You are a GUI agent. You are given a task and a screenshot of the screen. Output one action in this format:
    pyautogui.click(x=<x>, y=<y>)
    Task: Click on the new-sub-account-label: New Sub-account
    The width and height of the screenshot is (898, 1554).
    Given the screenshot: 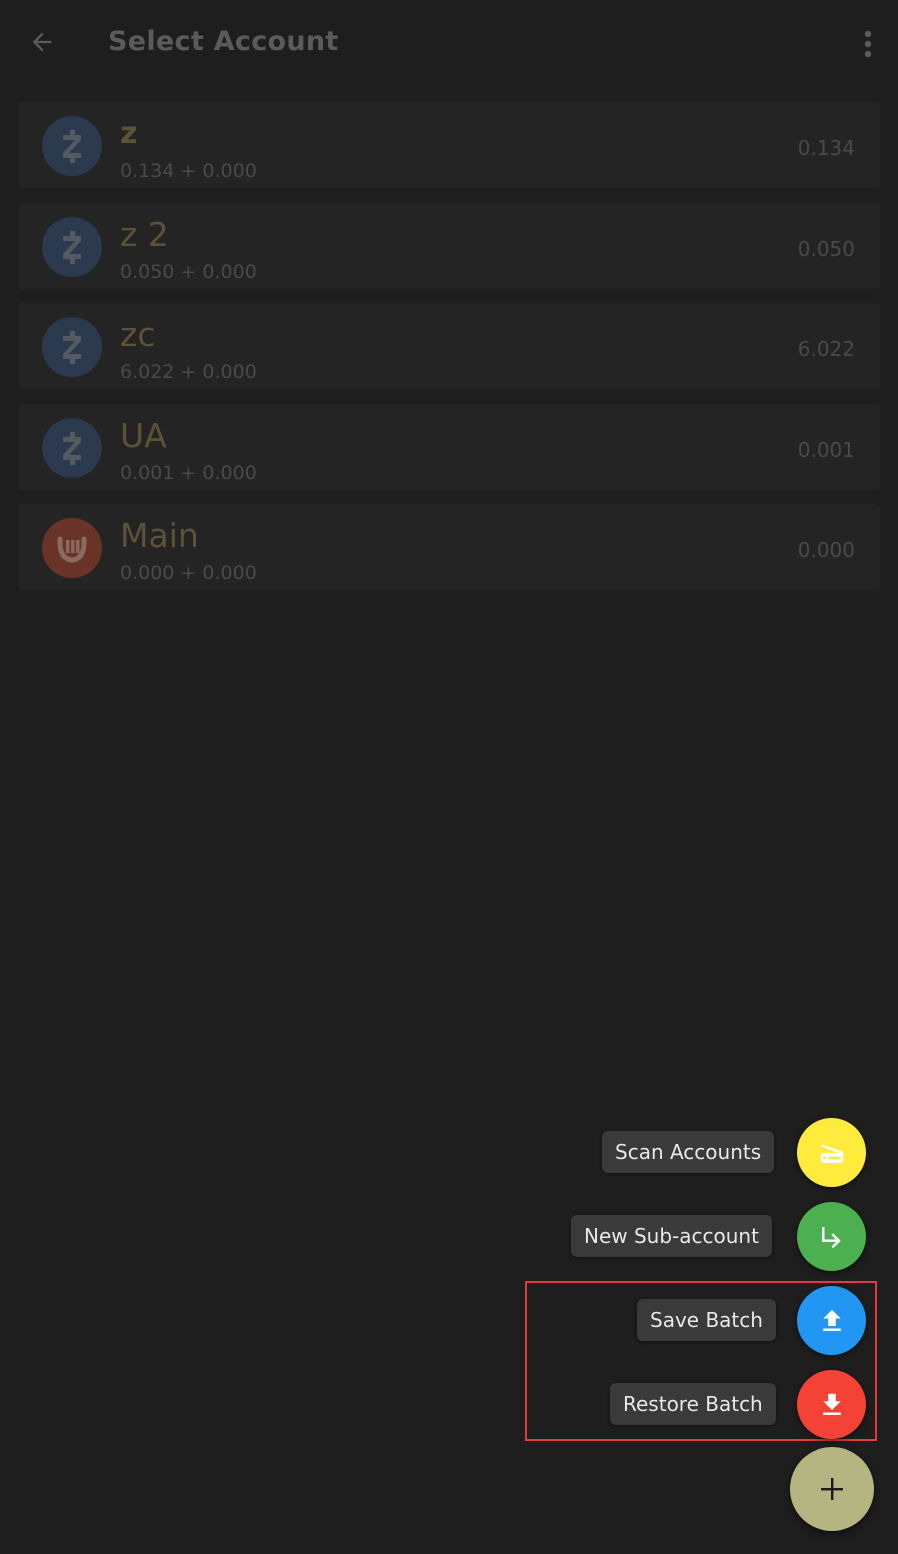 What is the action you would take?
    pyautogui.click(x=671, y=1236)
    